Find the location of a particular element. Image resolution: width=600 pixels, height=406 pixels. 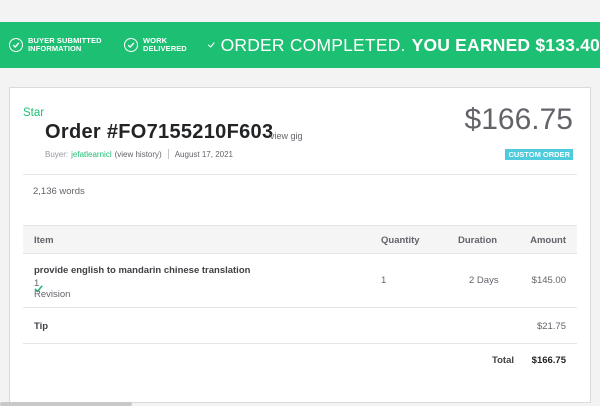

item-quantity: 1 is located at coordinates (384, 280).